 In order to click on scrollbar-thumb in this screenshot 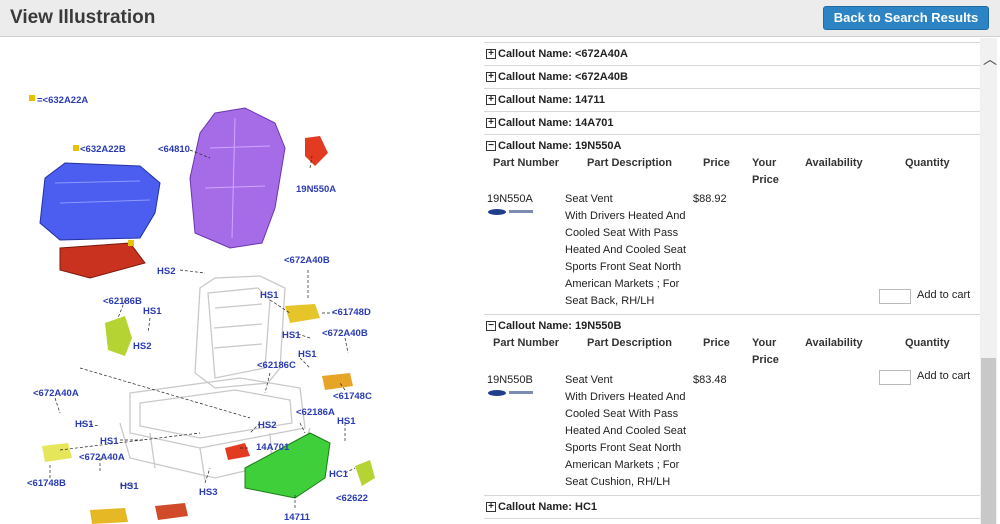, I will do `click(988, 441)`.